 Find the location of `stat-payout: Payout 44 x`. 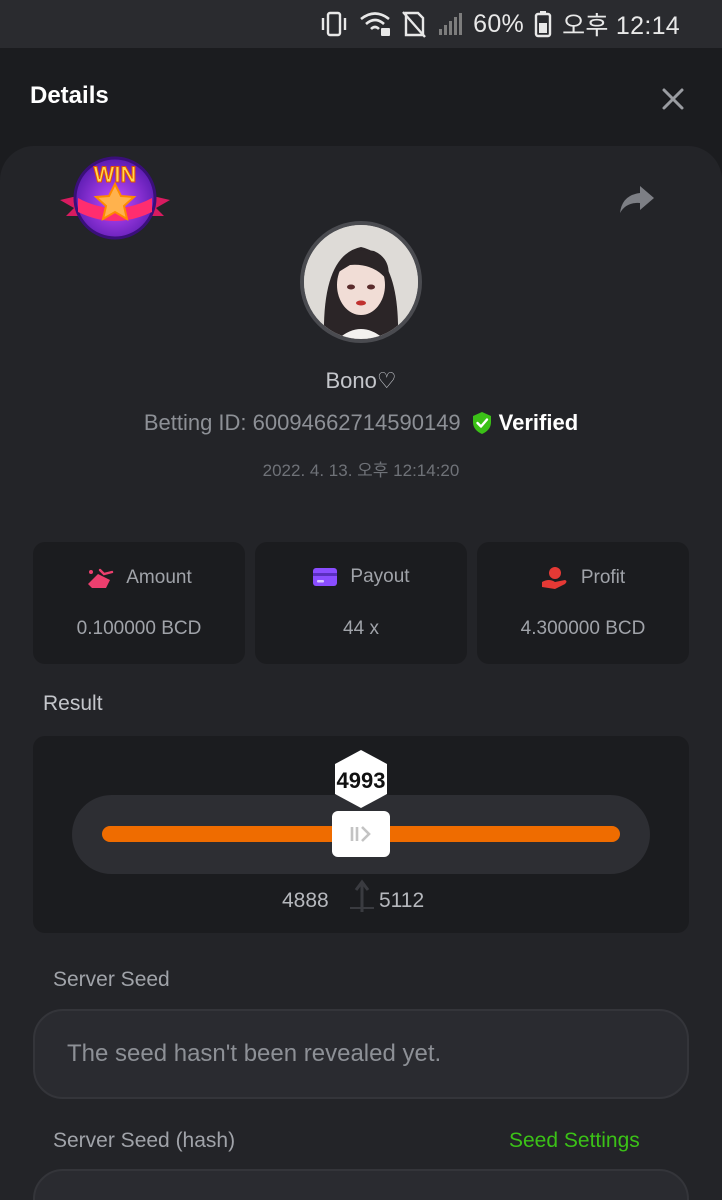

stat-payout: Payout 44 x is located at coordinates (361, 603).